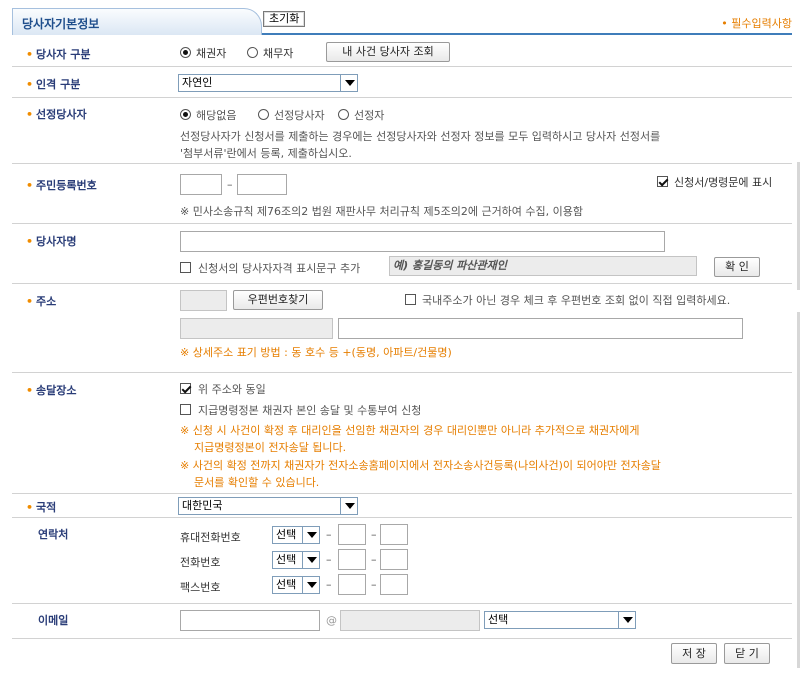 This screenshot has width=800, height=673. Describe the element at coordinates (41, 301) in the screenshot. I see `address-label: • 주소` at that location.